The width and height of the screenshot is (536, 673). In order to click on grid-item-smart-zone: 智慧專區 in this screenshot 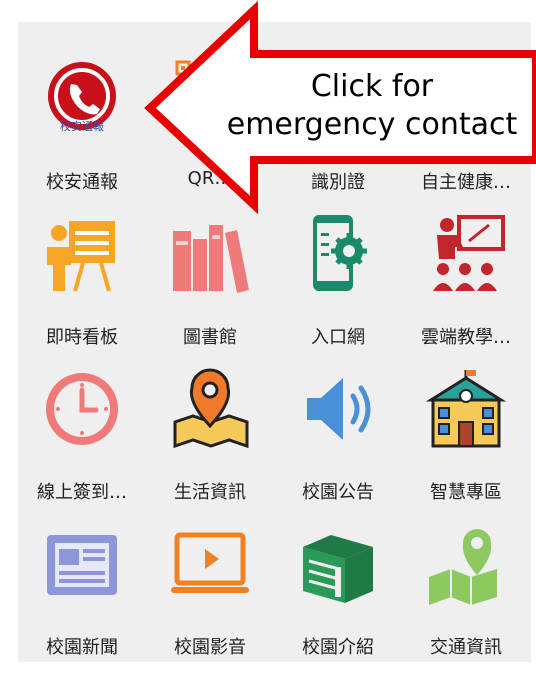, I will do `click(466, 431)`.